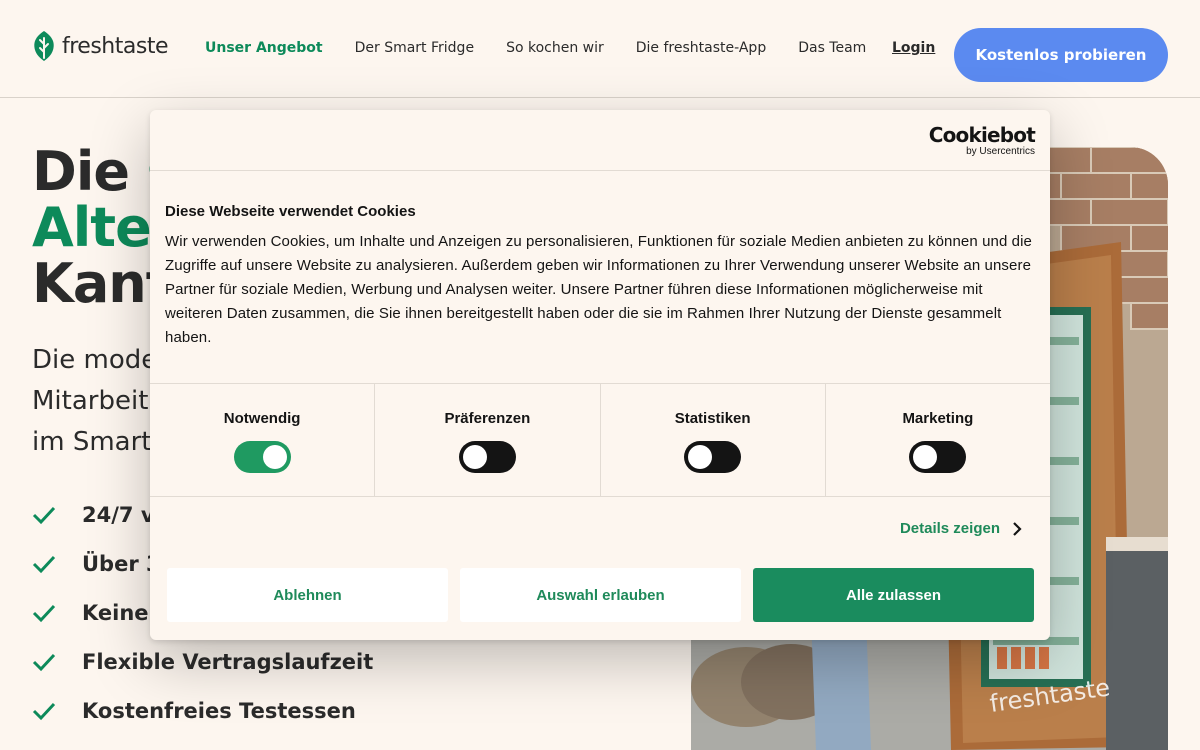  What do you see at coordinates (982, 135) in the screenshot?
I see `cookiebot-brand: Cookiebot` at bounding box center [982, 135].